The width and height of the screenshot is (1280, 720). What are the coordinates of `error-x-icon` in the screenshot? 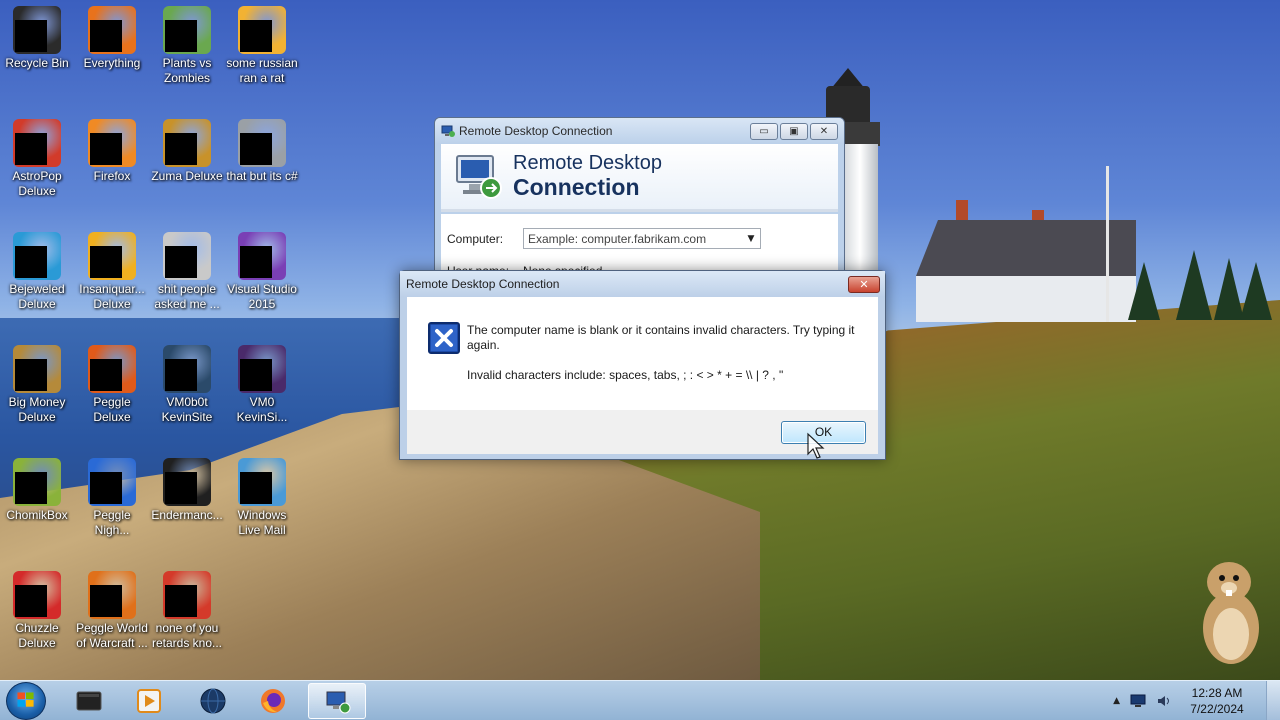 It's located at (444, 338).